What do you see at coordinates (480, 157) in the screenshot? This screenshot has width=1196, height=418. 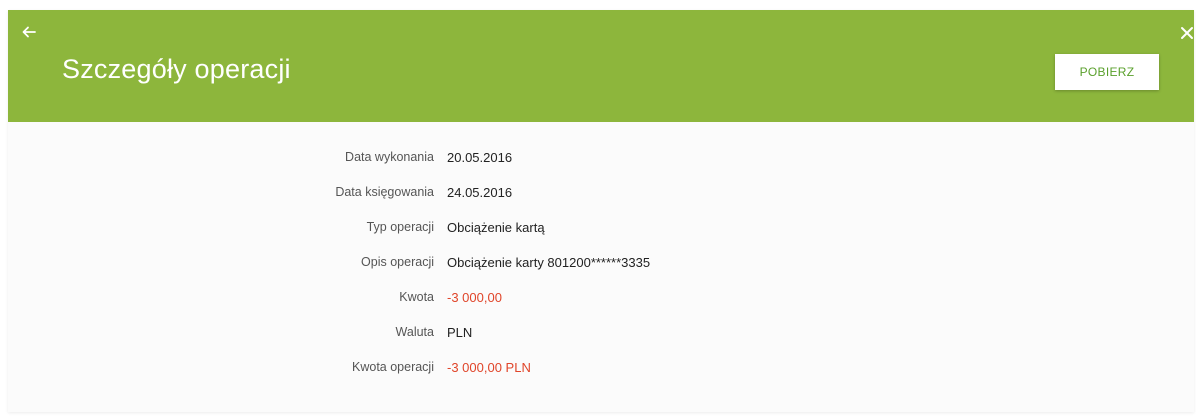 I see `detail-value: 20.05.2016` at bounding box center [480, 157].